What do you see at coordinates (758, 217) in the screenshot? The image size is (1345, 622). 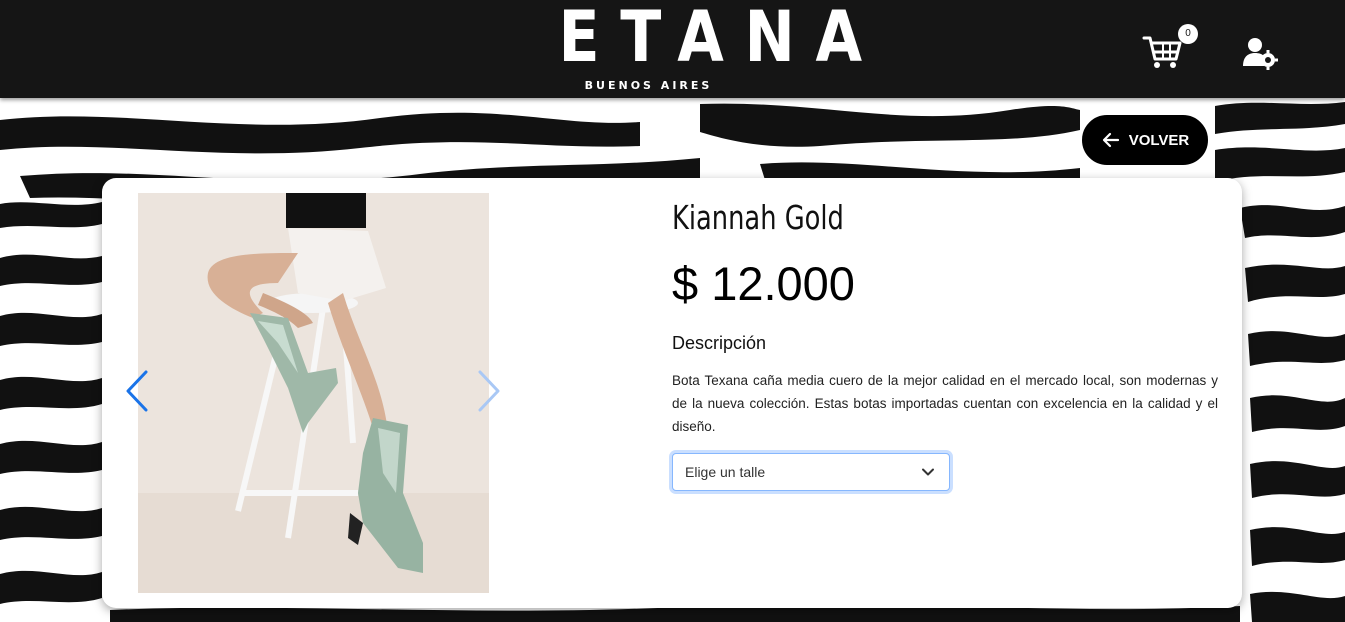 I see `product-title: Kiannah Gold` at bounding box center [758, 217].